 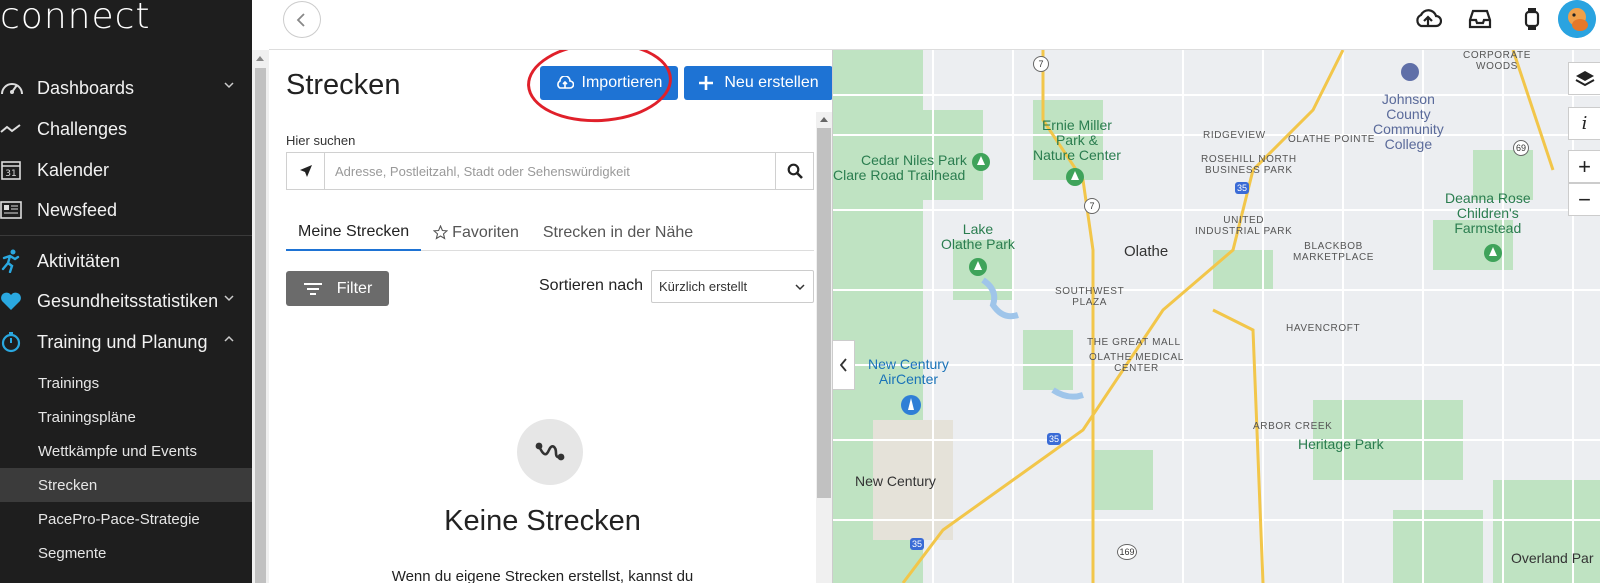 I want to click on map-label-rosehill: ROSEHILL NORTH BUSINESS PARK, so click(x=1249, y=165).